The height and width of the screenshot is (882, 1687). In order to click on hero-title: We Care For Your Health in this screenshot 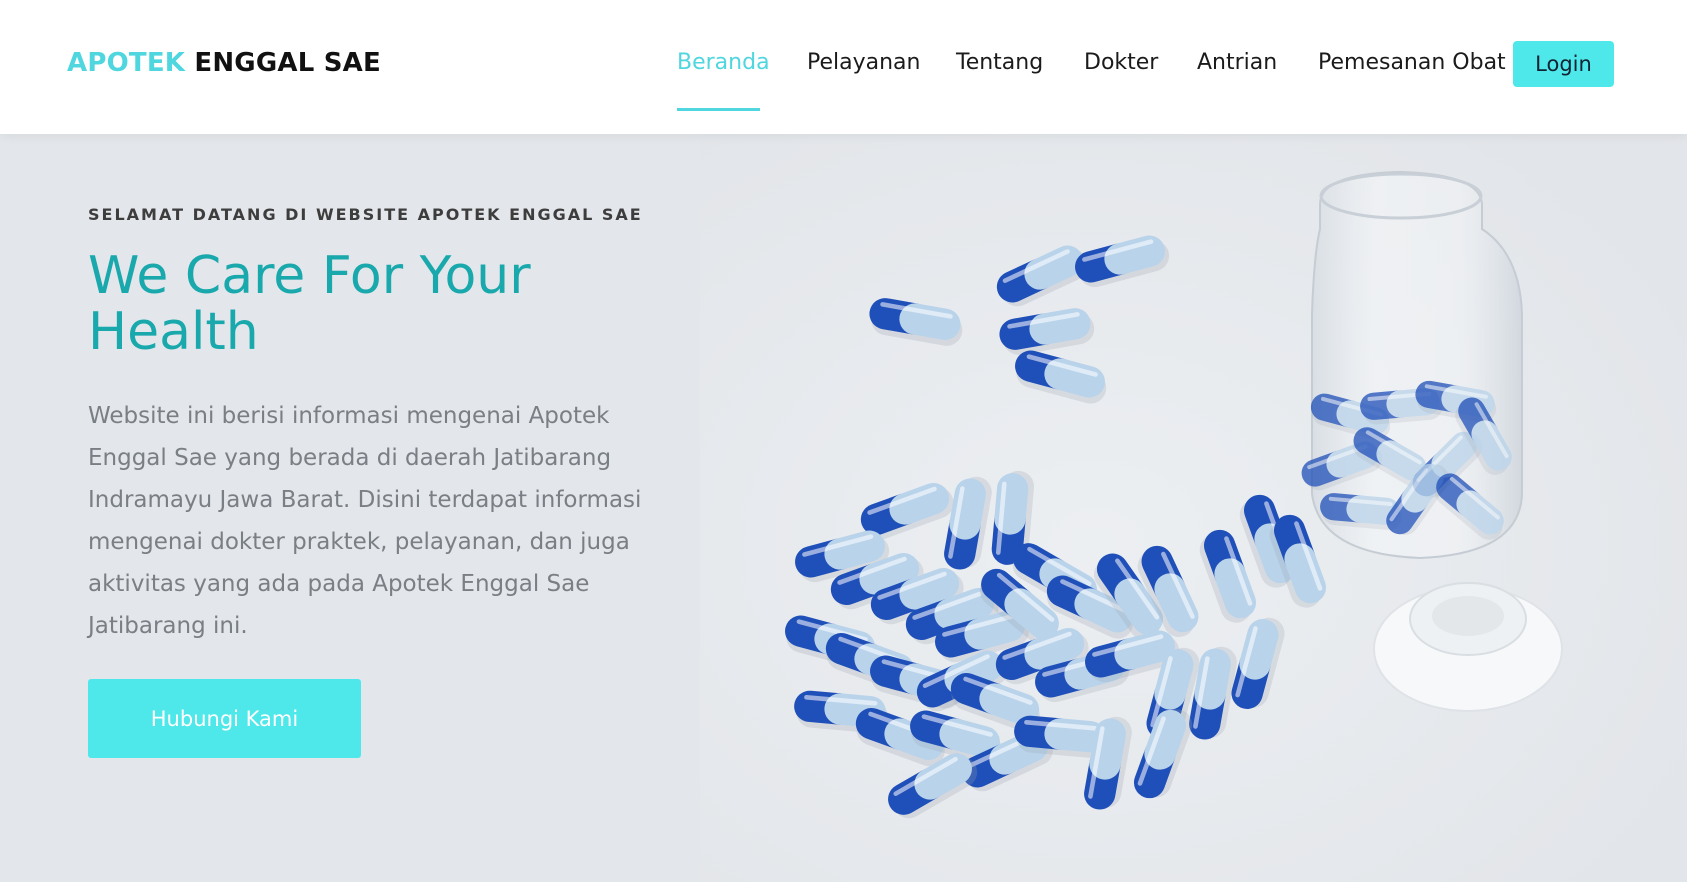, I will do `click(309, 304)`.